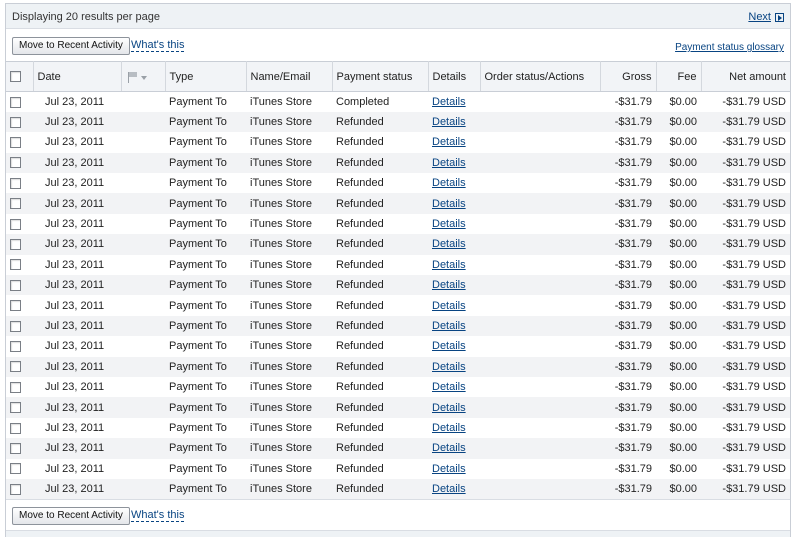  Describe the element at coordinates (158, 516) in the screenshot. I see `whats-this-link-bottom: What's this` at that location.